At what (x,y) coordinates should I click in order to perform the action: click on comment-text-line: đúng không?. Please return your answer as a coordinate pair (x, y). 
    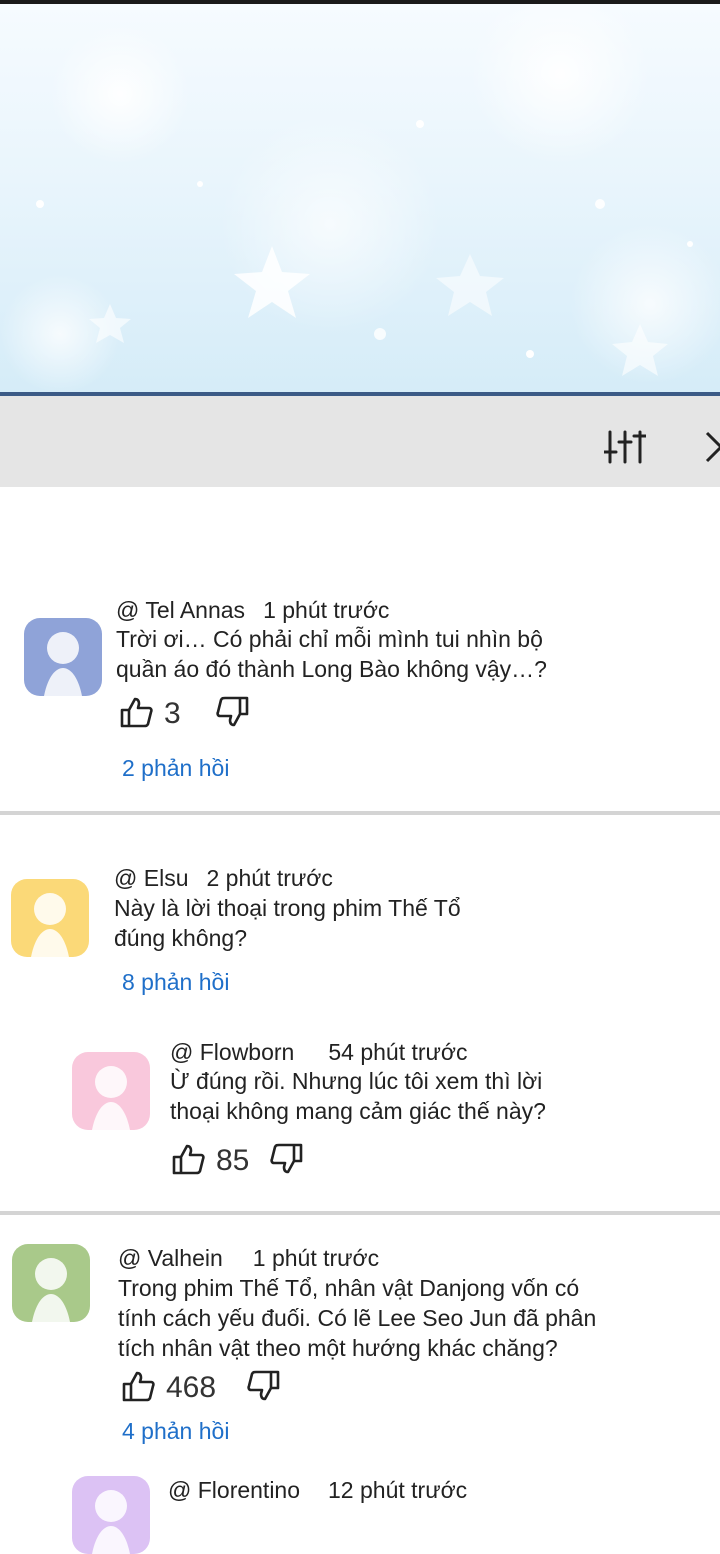
    Looking at the image, I should click on (181, 938).